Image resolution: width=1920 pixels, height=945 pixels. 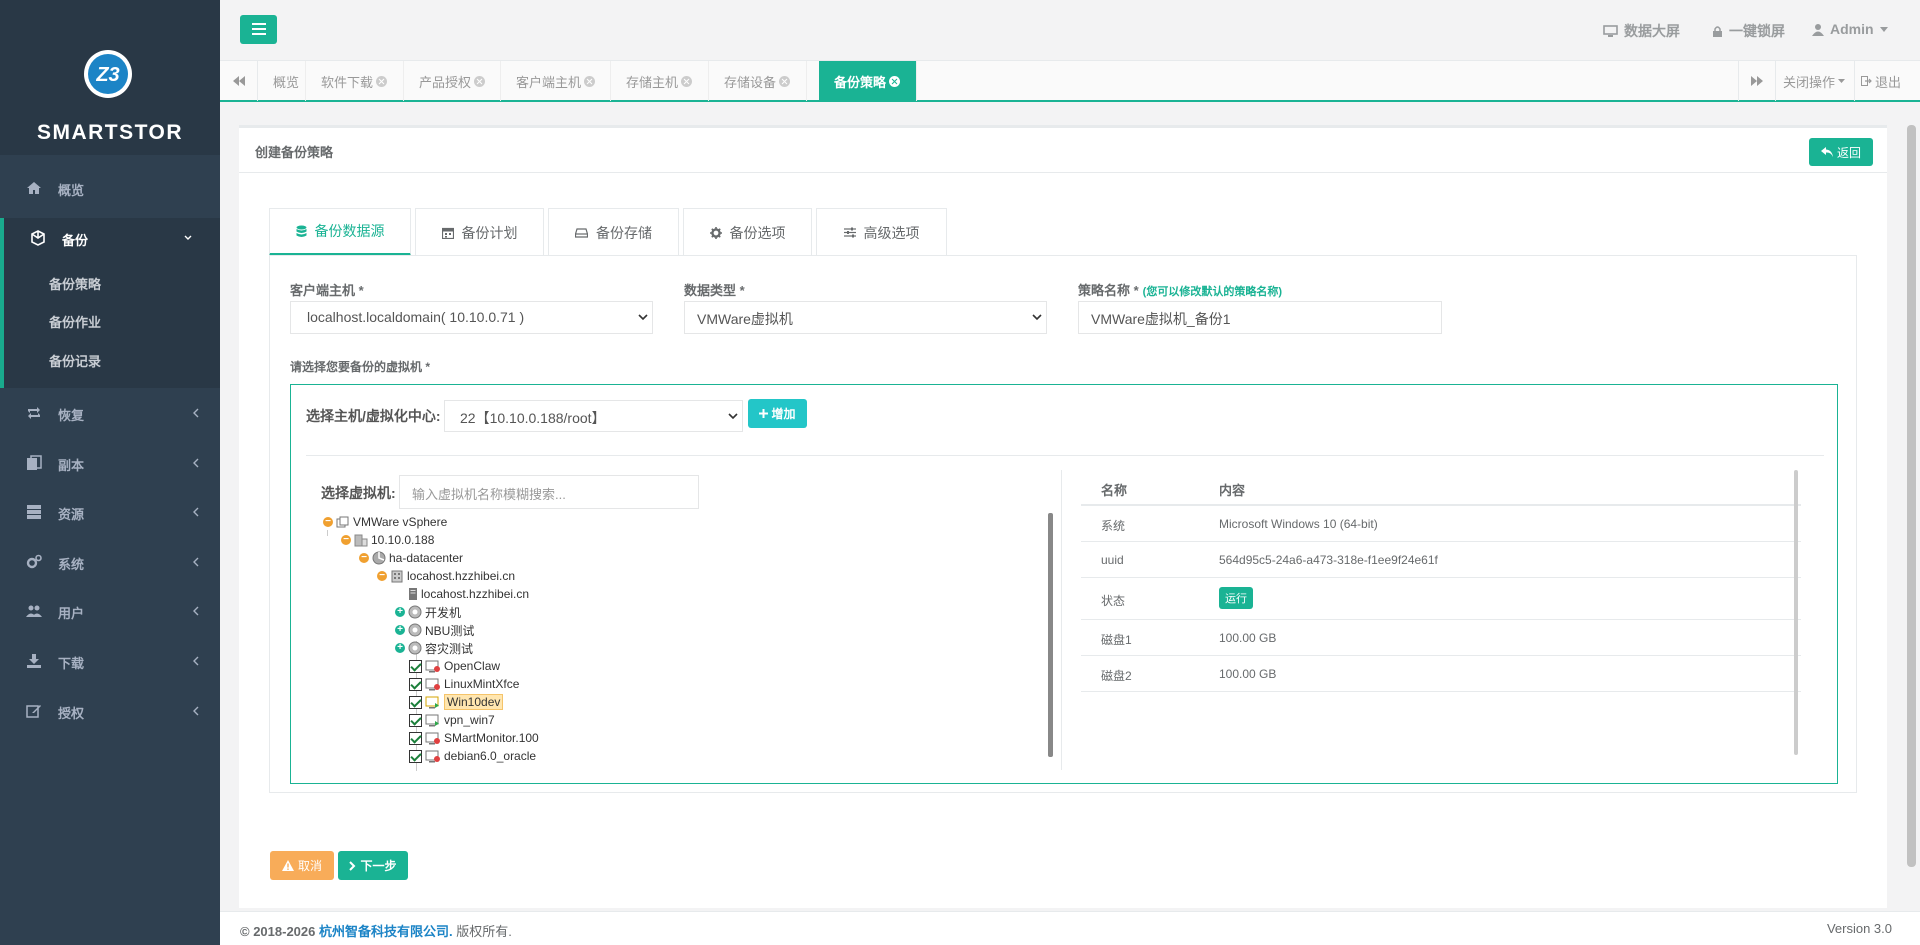 What do you see at coordinates (355, 81) in the screenshot?
I see `tab-software-download: 软件下载` at bounding box center [355, 81].